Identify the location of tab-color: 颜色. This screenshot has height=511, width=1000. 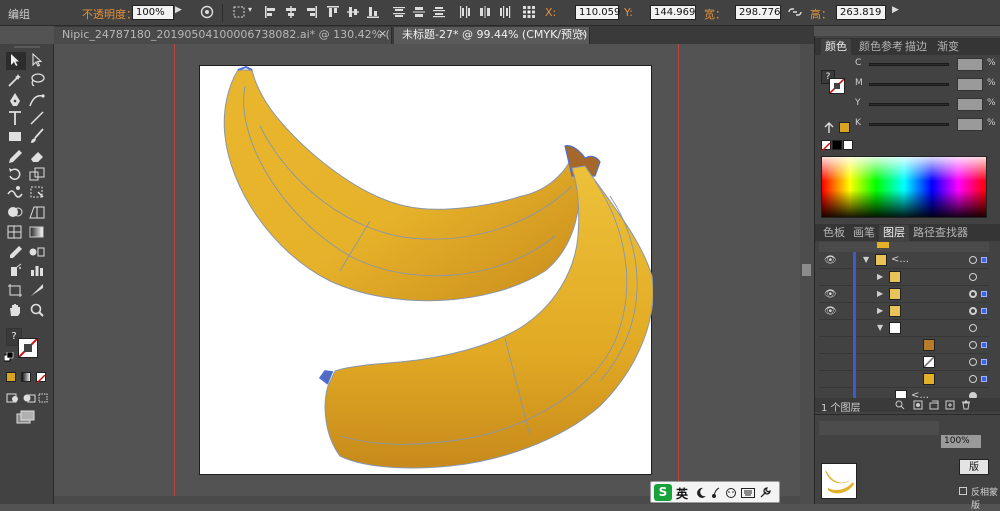
(836, 47).